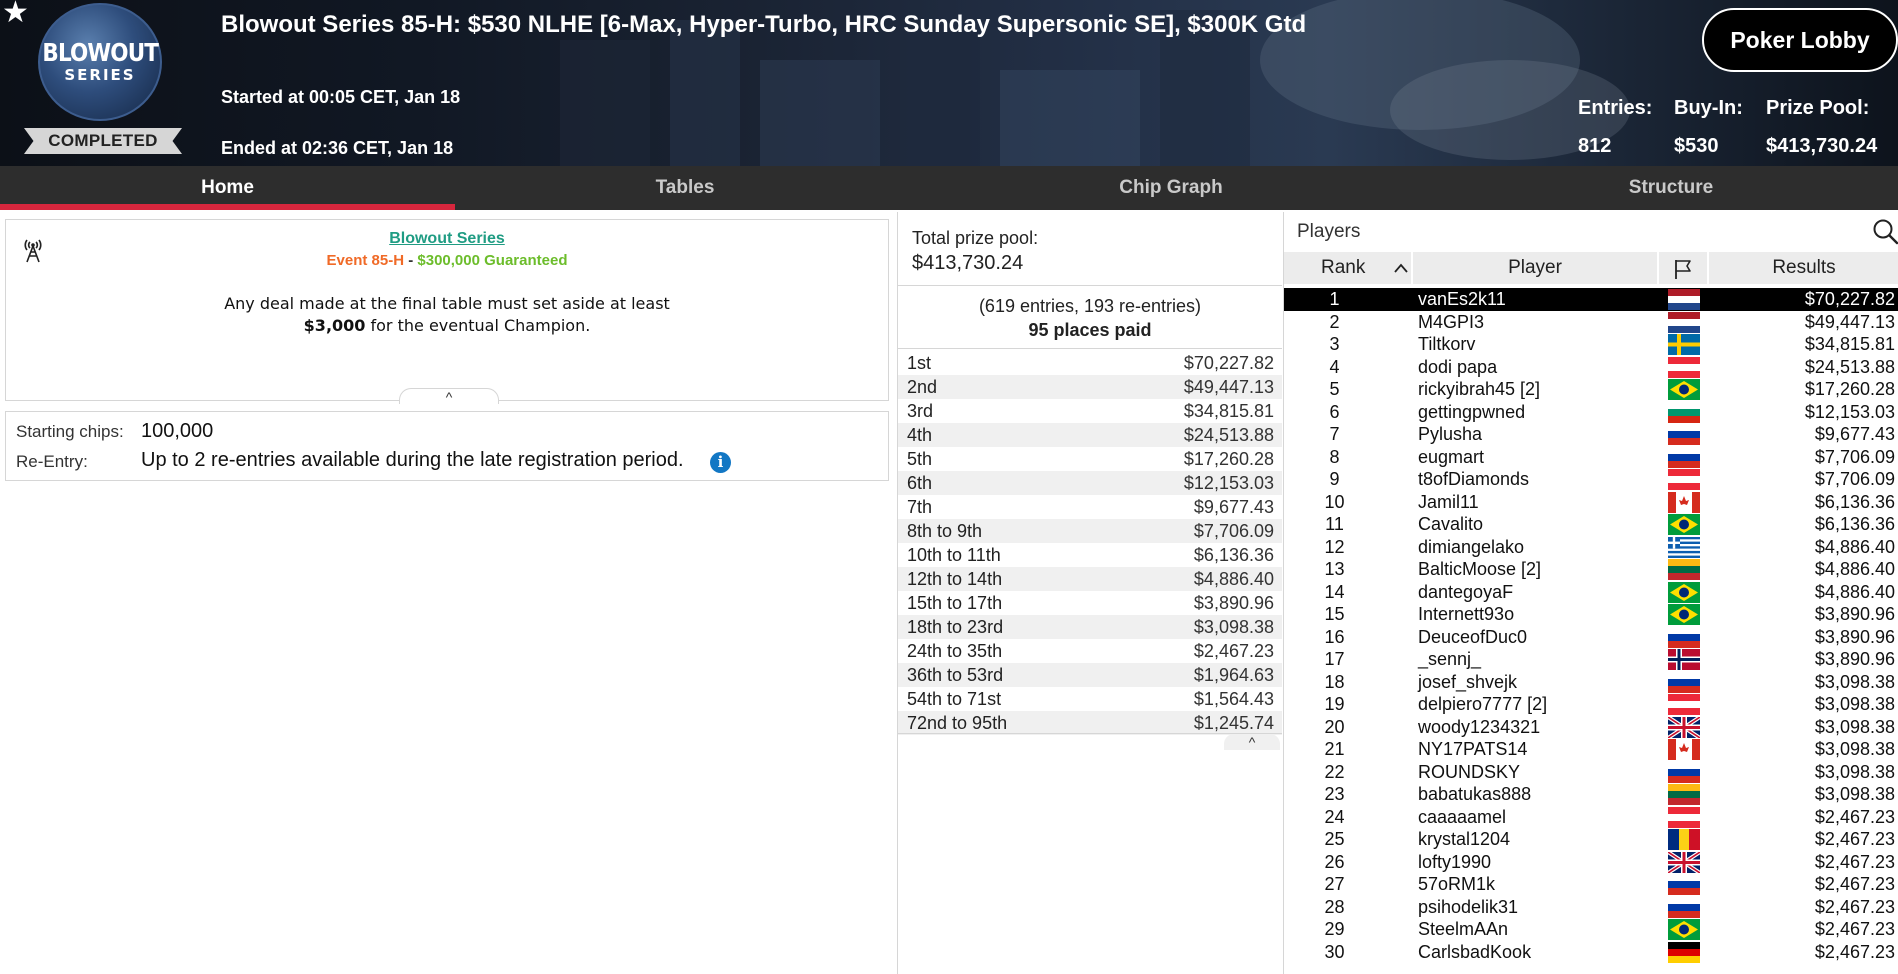 The image size is (1898, 974). What do you see at coordinates (1446, 344) in the screenshot?
I see `player-name: Tiltkorv` at bounding box center [1446, 344].